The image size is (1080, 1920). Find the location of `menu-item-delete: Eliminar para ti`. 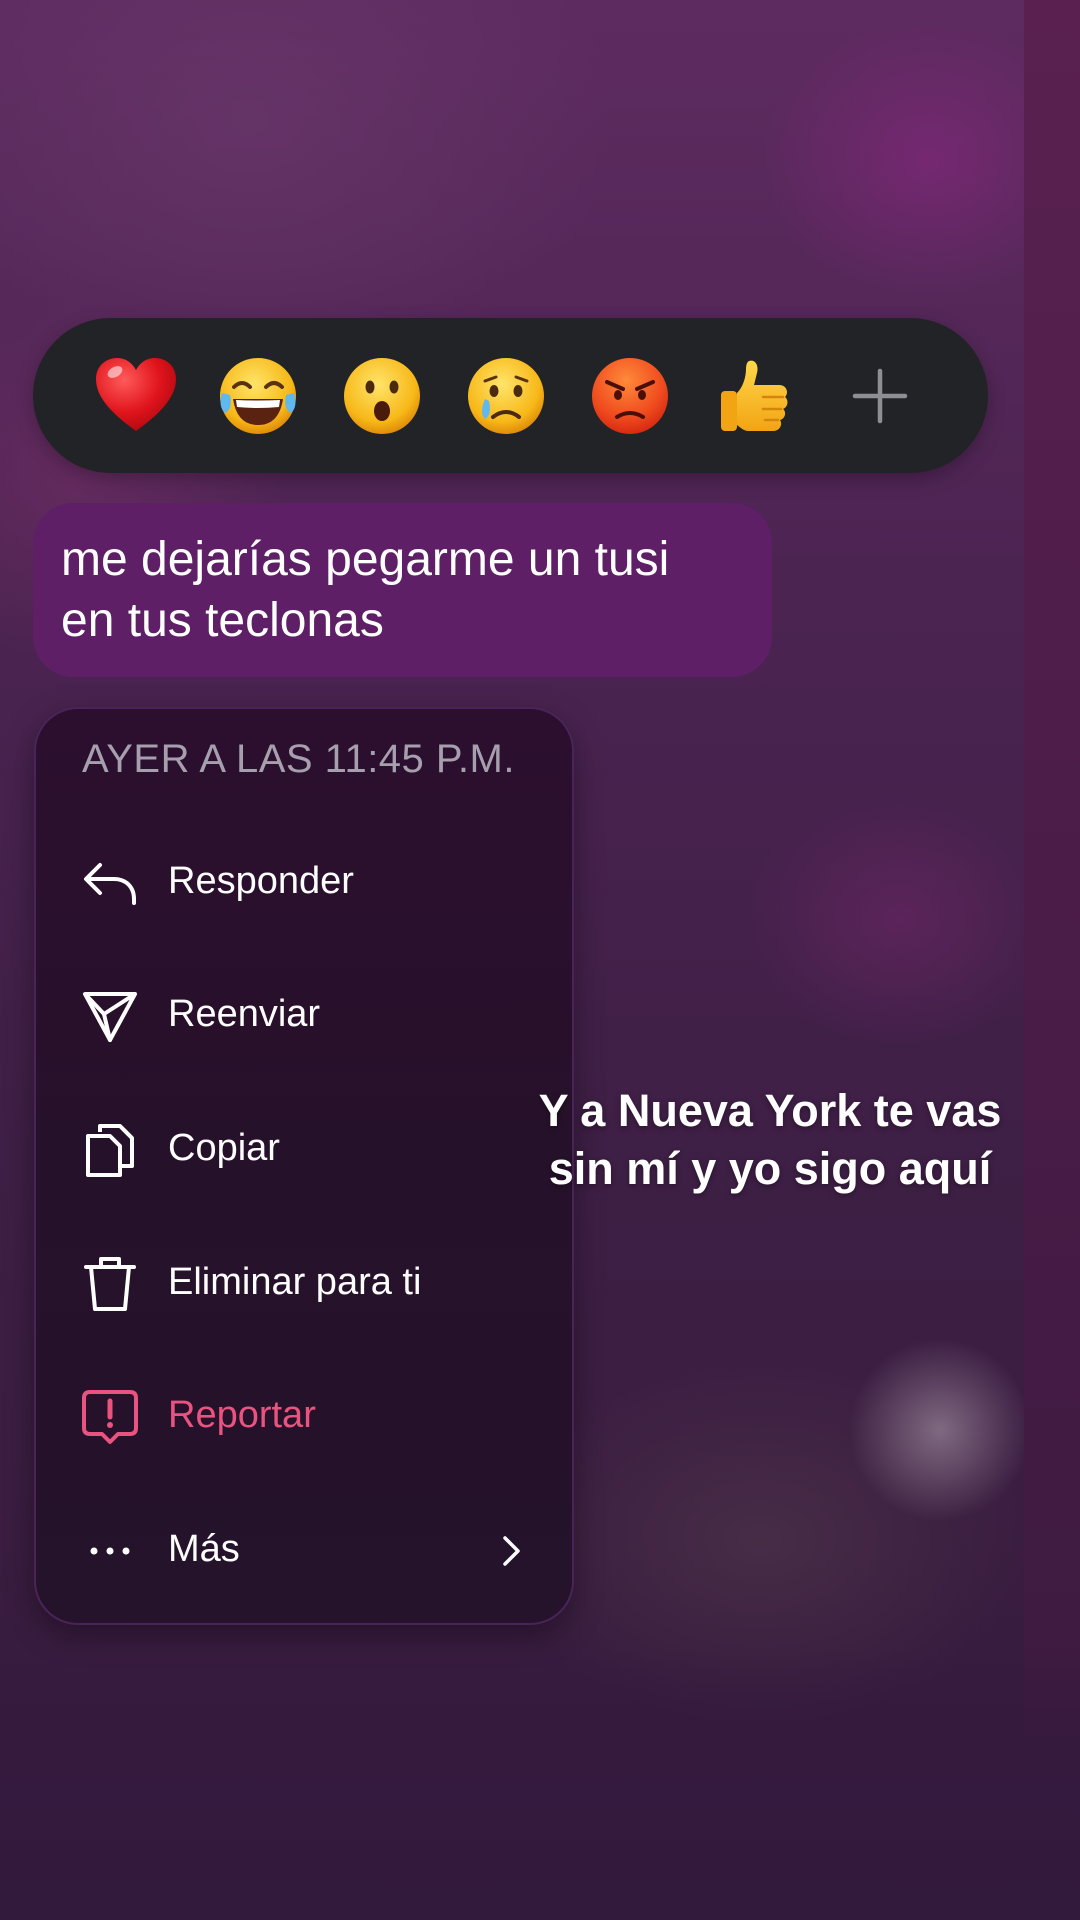

menu-item-delete: Eliminar para ti is located at coordinates (304, 1284).